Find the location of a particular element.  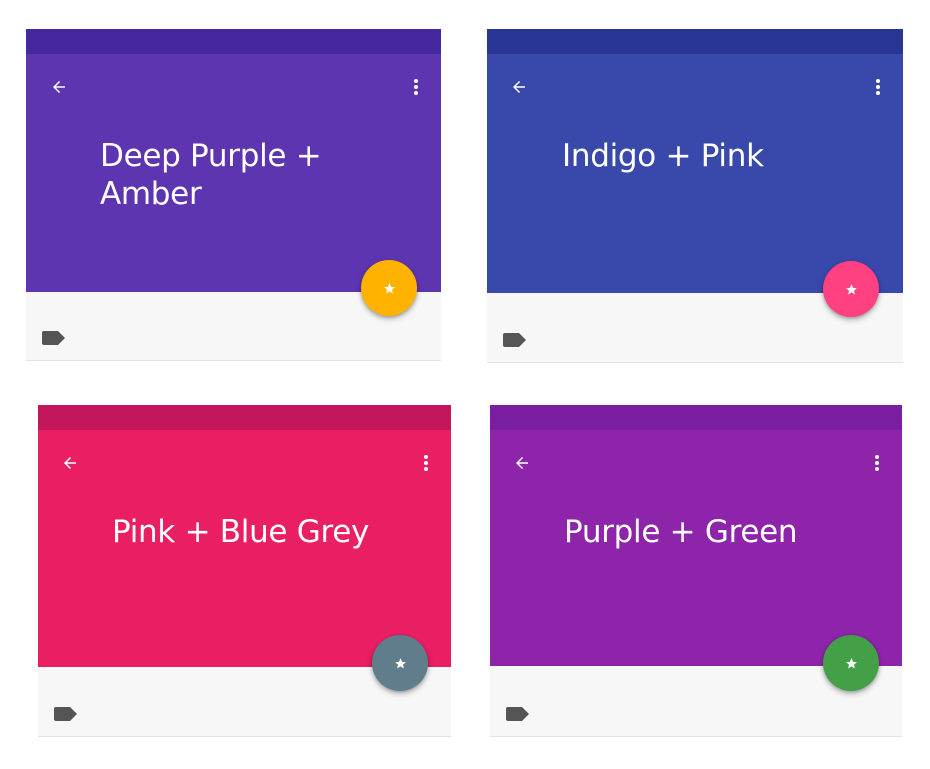

page-title: Pink + Blue Grey is located at coordinates (241, 532).